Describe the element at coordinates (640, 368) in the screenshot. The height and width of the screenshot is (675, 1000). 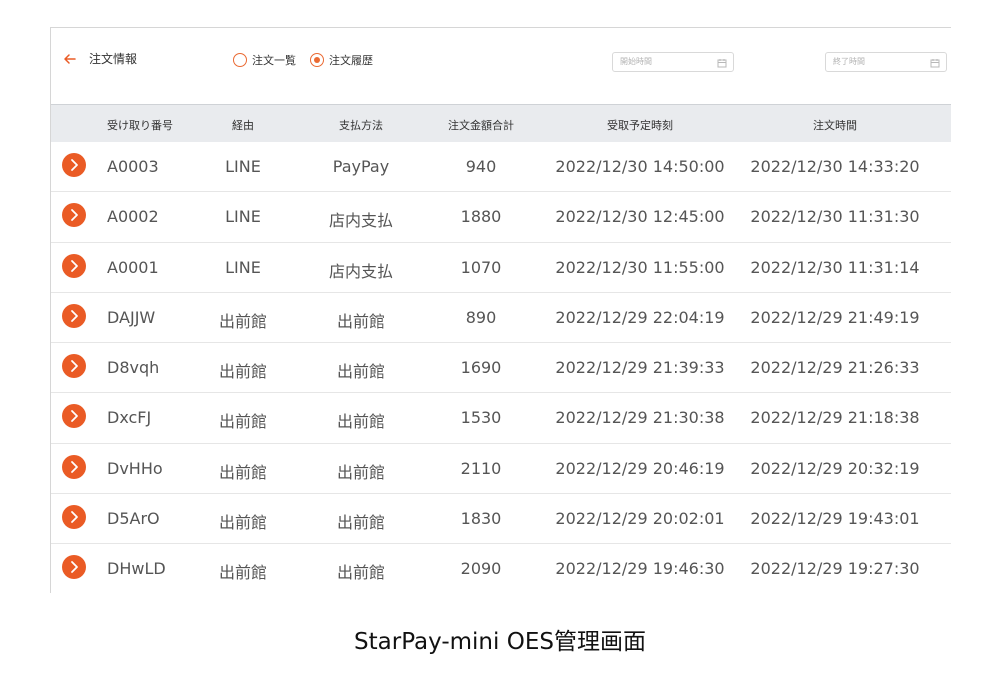
I see `cell-scheduled-pickup: 2022/12/29 21:39:33` at that location.